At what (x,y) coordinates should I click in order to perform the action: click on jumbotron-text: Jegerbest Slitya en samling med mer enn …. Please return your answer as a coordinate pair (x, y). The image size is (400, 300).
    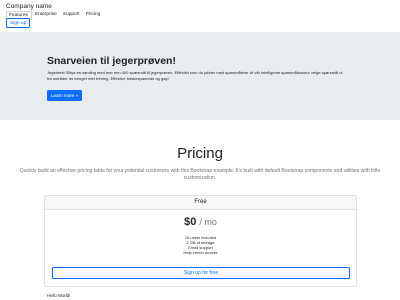
    Looking at the image, I should click on (195, 75).